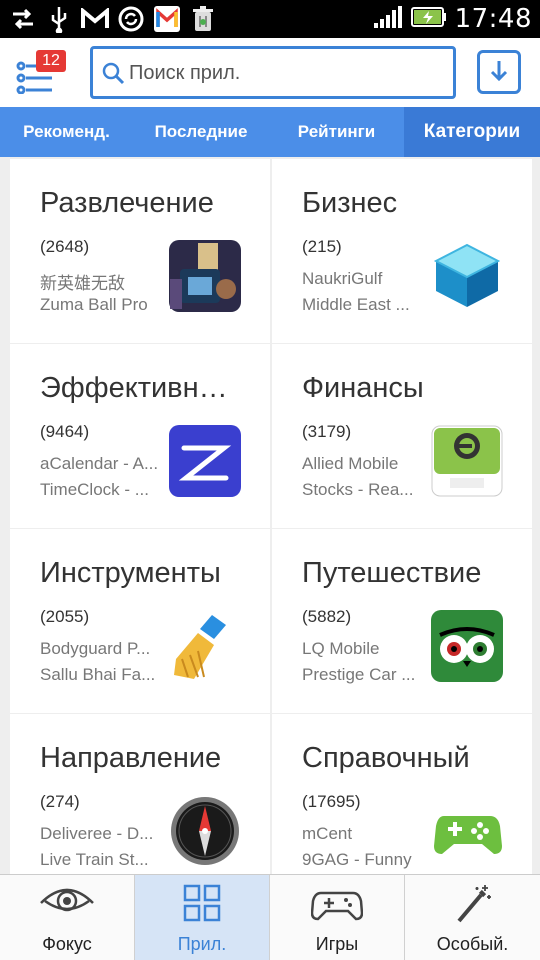 The image size is (540, 960). Describe the element at coordinates (202, 944) in the screenshot. I see `nav-label: Прил.` at that location.